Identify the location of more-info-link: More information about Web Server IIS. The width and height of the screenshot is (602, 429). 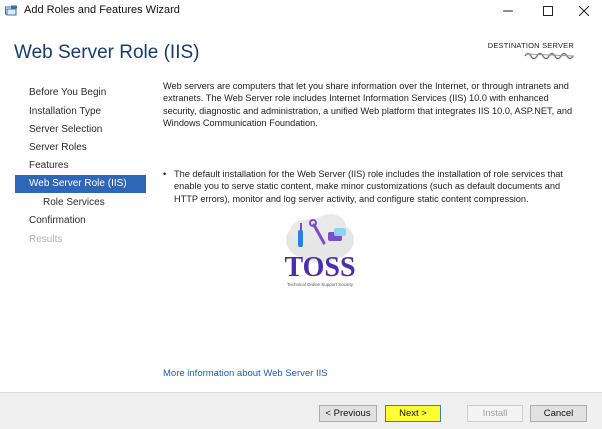
(245, 373).